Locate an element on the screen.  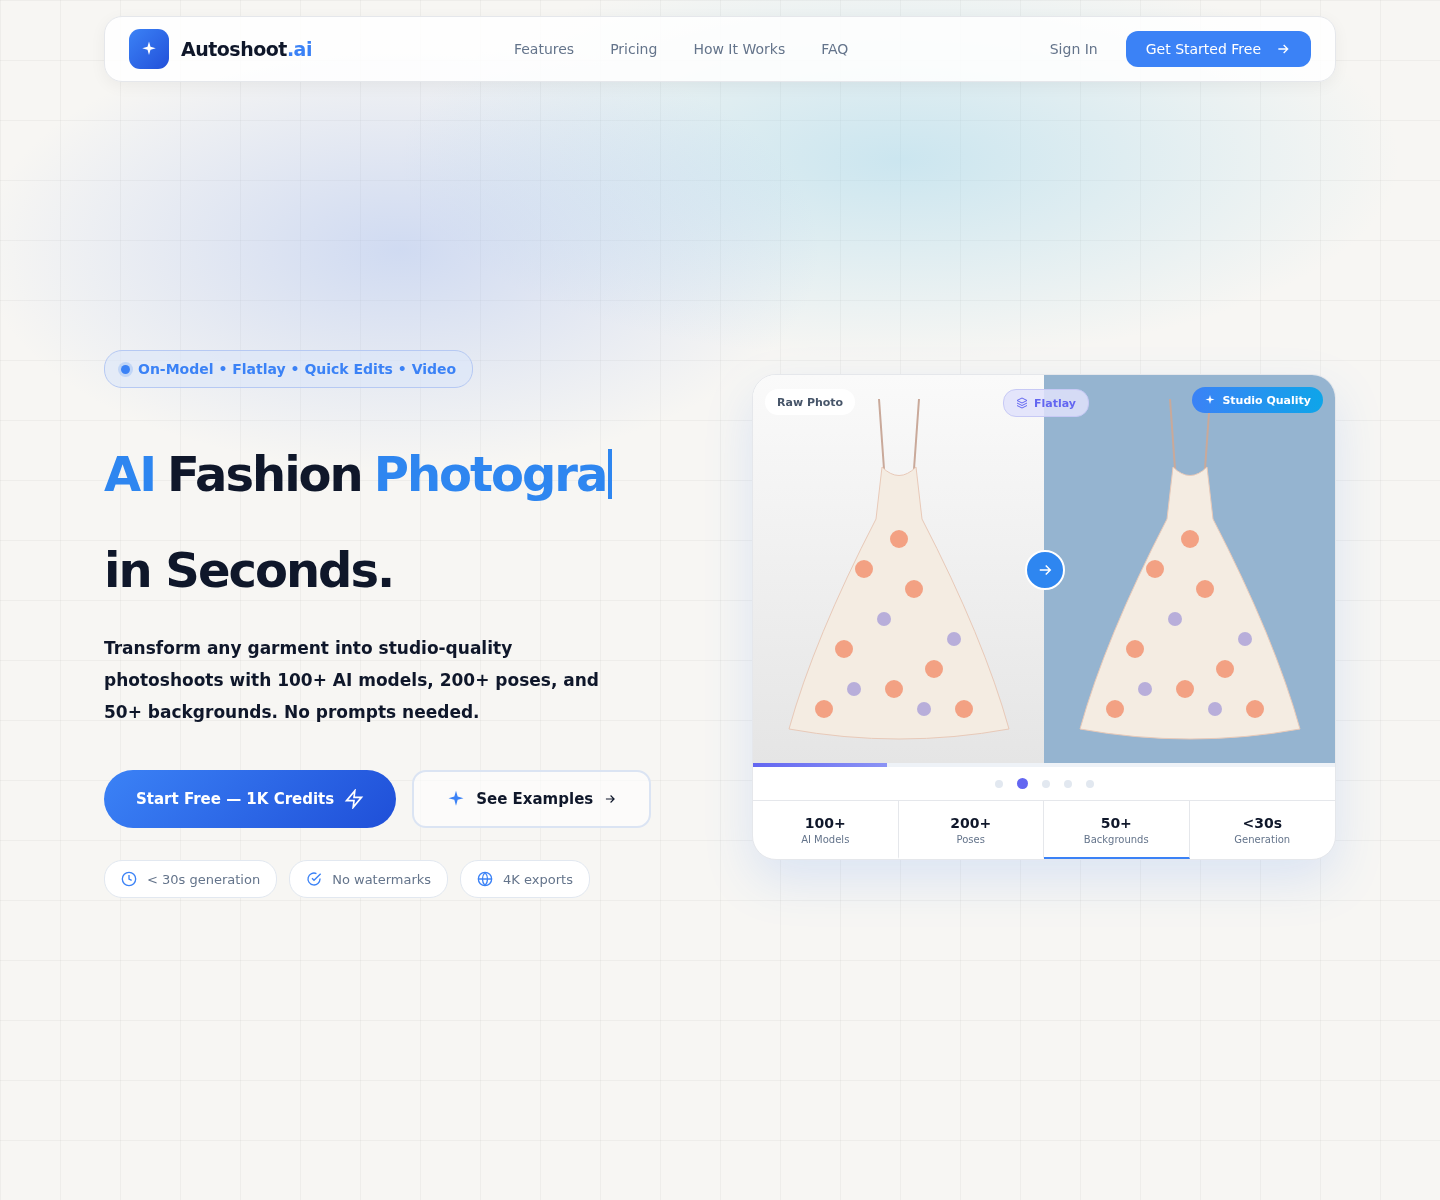
stat-tile: 100+ AI Models is located at coordinates (826, 830).